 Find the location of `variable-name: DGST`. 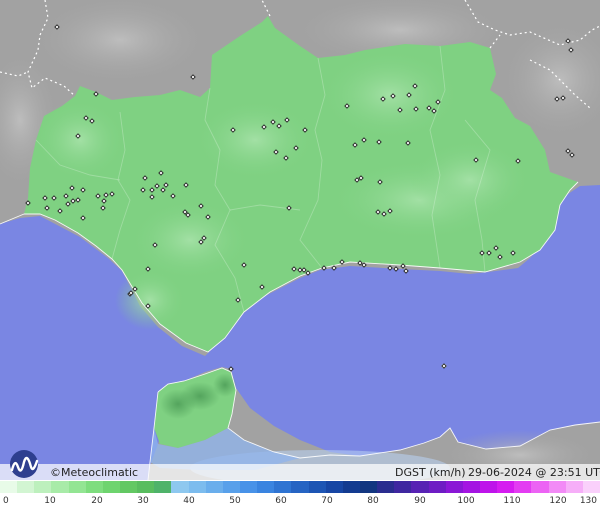

variable-name: DGST is located at coordinates (410, 472).